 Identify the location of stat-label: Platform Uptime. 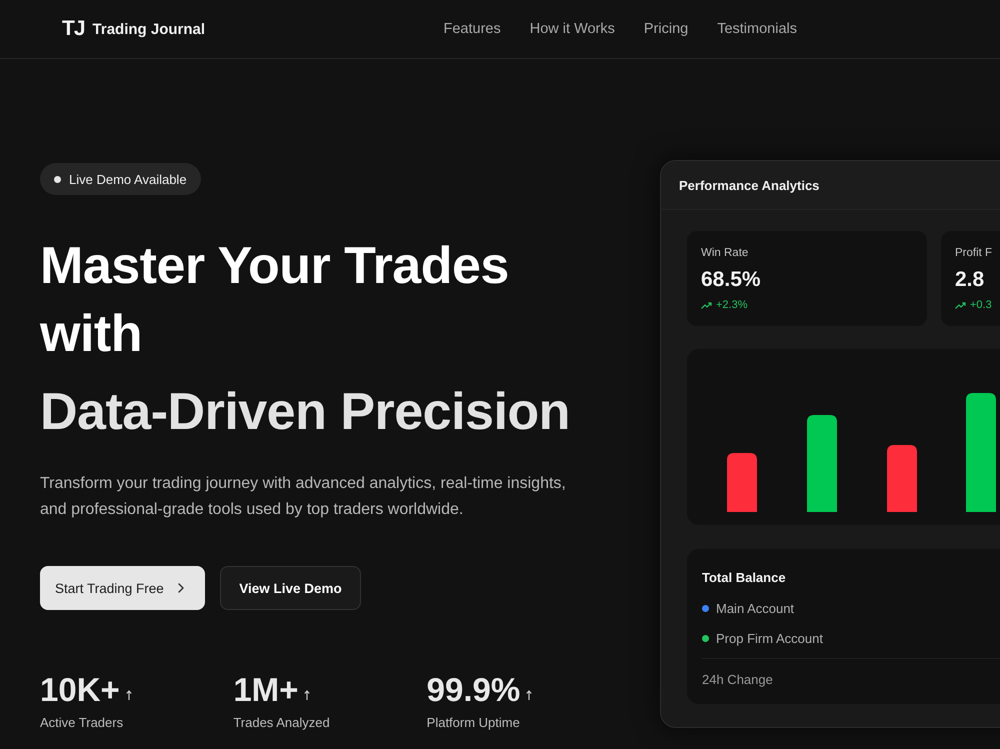
(473, 723).